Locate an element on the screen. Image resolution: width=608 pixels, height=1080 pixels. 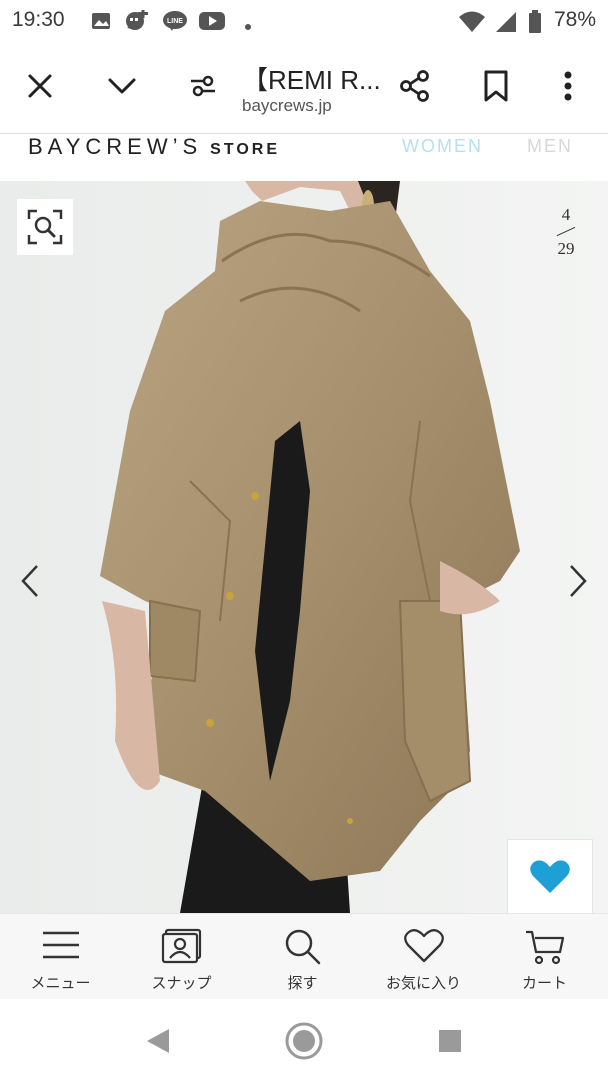
tab-cart: カート is located at coordinates (544, 957).